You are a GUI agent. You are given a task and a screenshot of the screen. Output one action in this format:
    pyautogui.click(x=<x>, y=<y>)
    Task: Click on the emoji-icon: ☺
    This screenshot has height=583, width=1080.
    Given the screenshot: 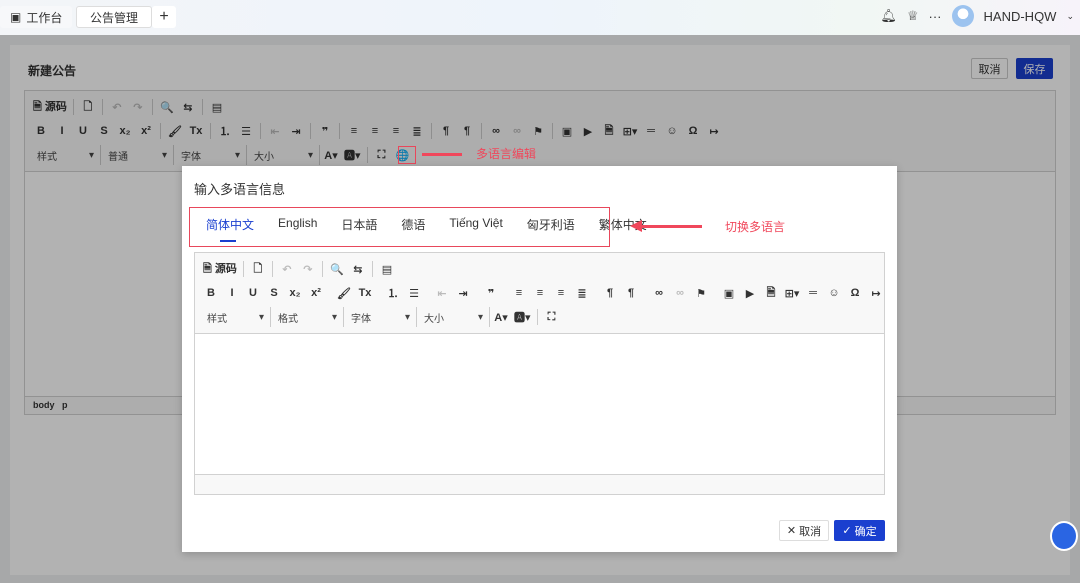 What is the action you would take?
    pyautogui.click(x=834, y=293)
    